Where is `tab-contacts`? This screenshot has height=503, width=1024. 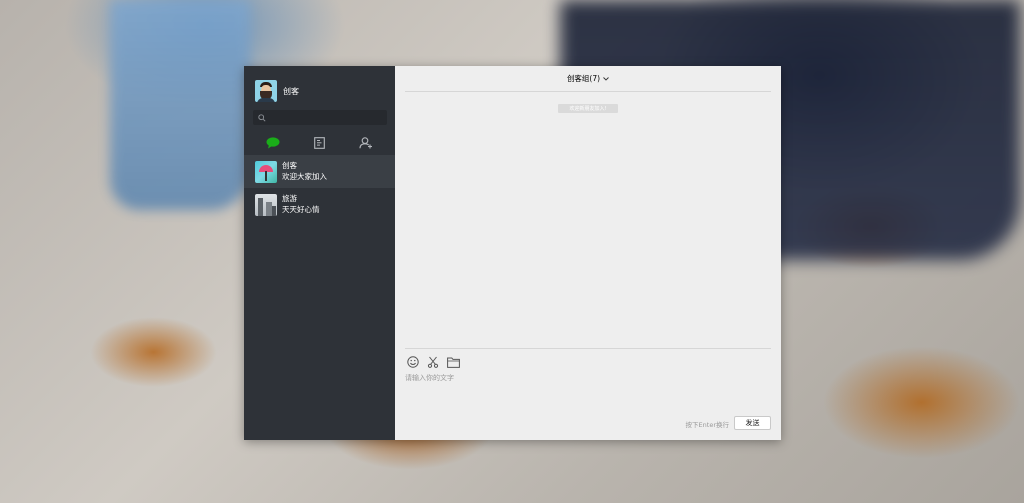
tab-contacts is located at coordinates (319, 143).